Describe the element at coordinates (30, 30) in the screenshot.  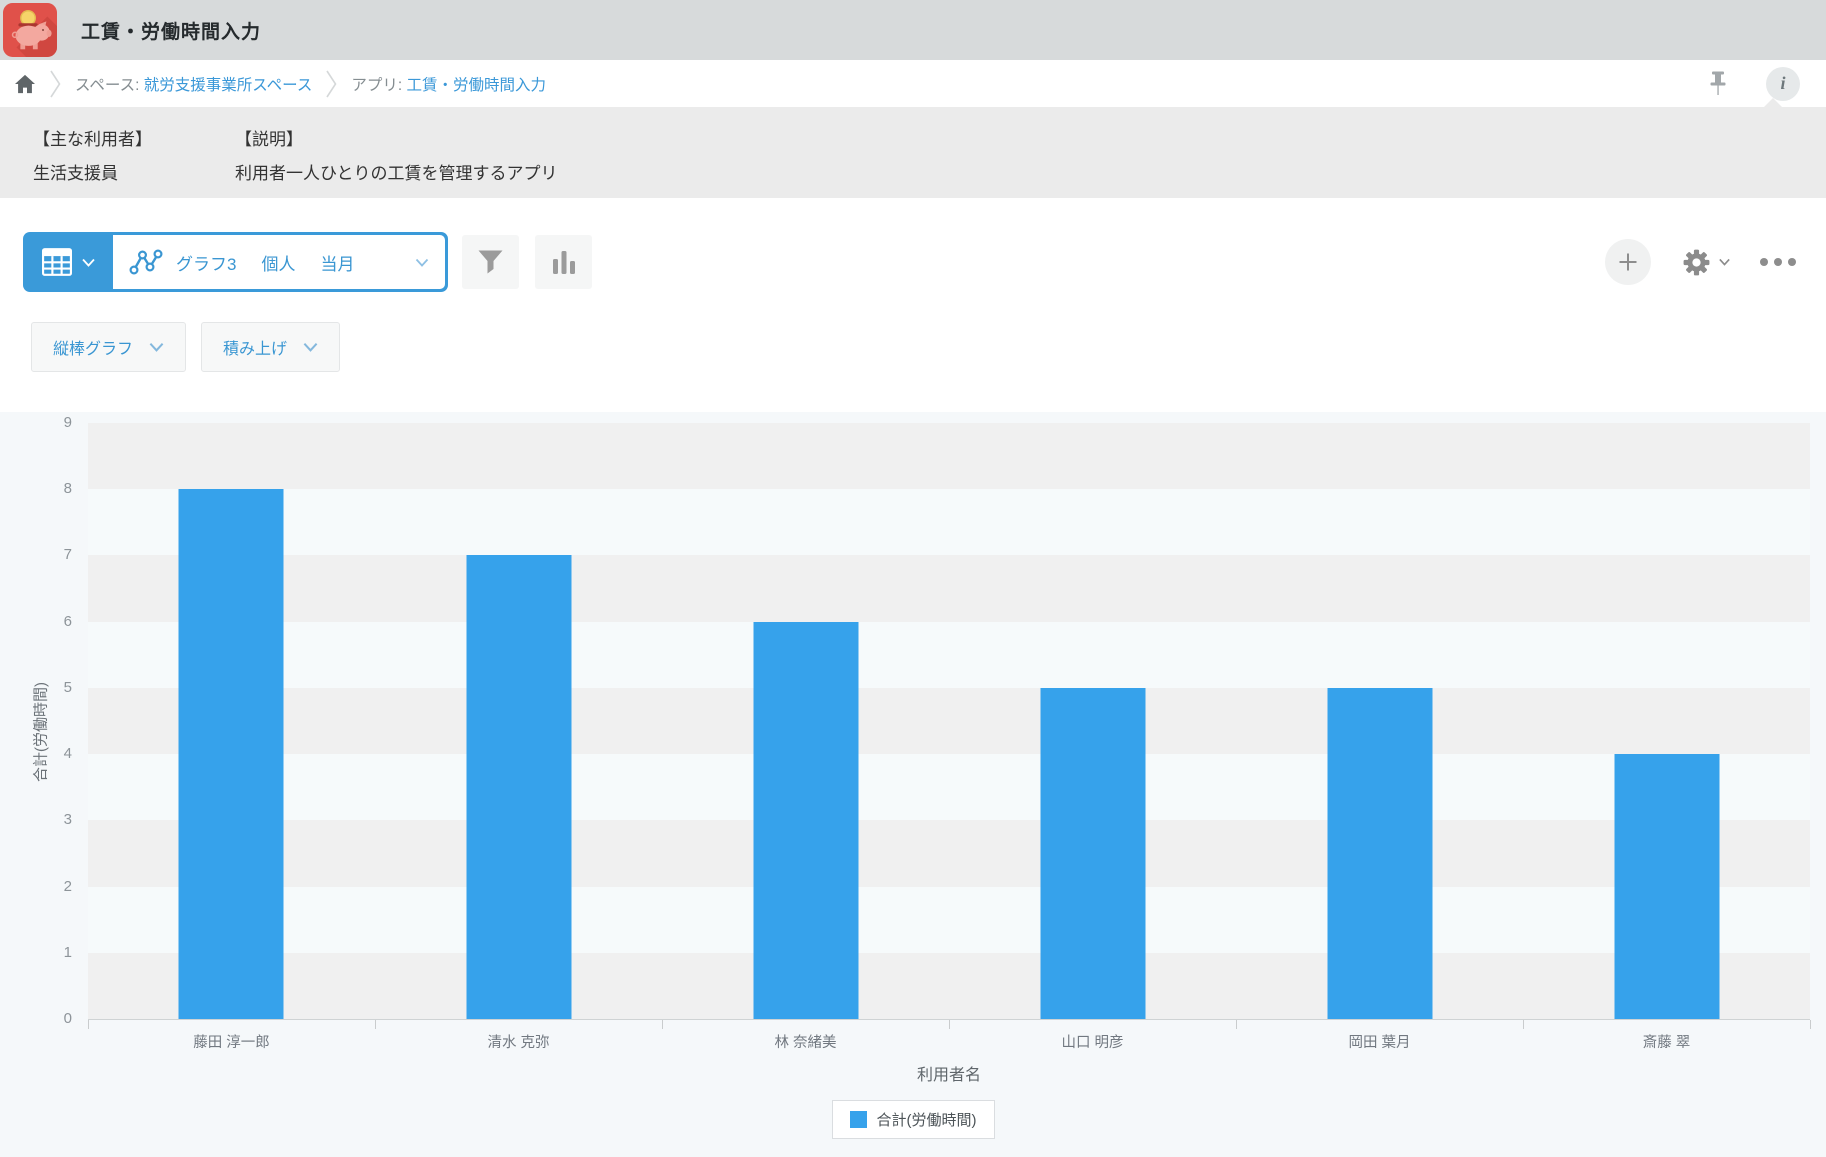
I see `piggy-bank-app-icon` at that location.